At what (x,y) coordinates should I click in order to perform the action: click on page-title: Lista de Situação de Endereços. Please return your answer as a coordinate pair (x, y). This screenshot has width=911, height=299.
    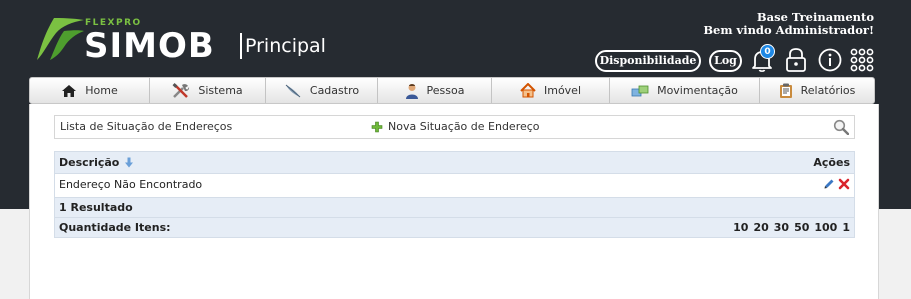
    Looking at the image, I should click on (146, 126).